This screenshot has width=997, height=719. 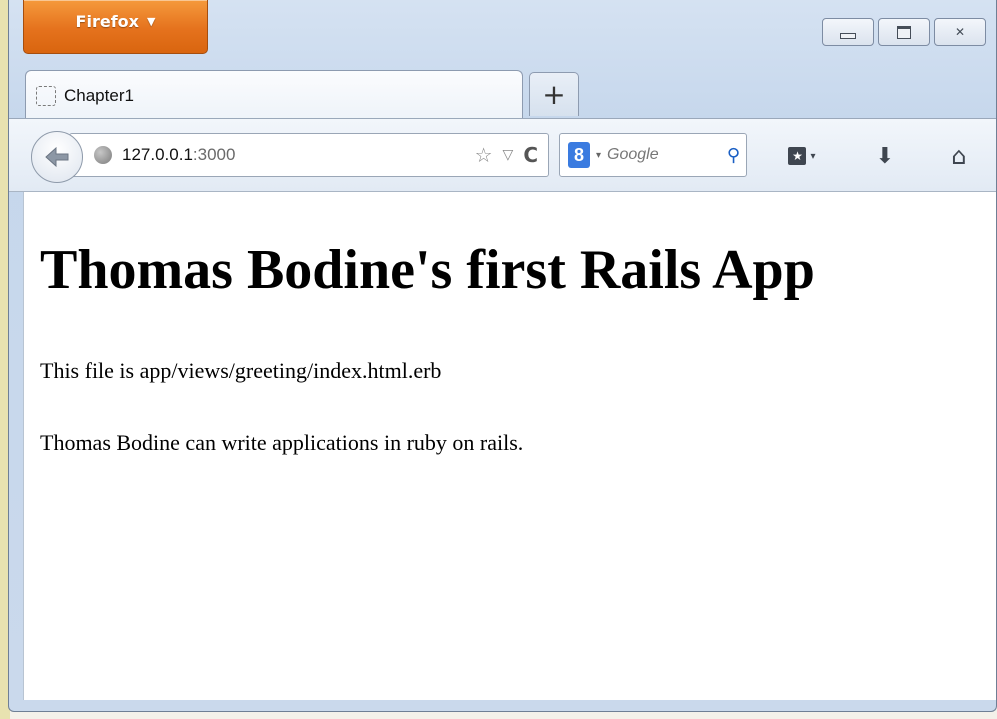 What do you see at coordinates (309, 155) in the screenshot?
I see `url-bar: 127.0.0.1 :3000 ☆ ▽ C` at bounding box center [309, 155].